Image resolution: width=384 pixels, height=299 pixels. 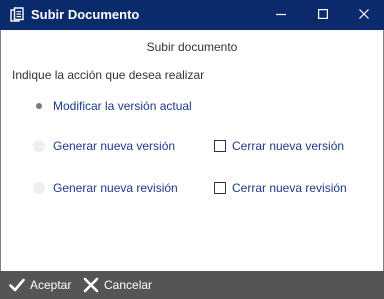 I want to click on radio-modify-current-version, so click(x=39, y=106).